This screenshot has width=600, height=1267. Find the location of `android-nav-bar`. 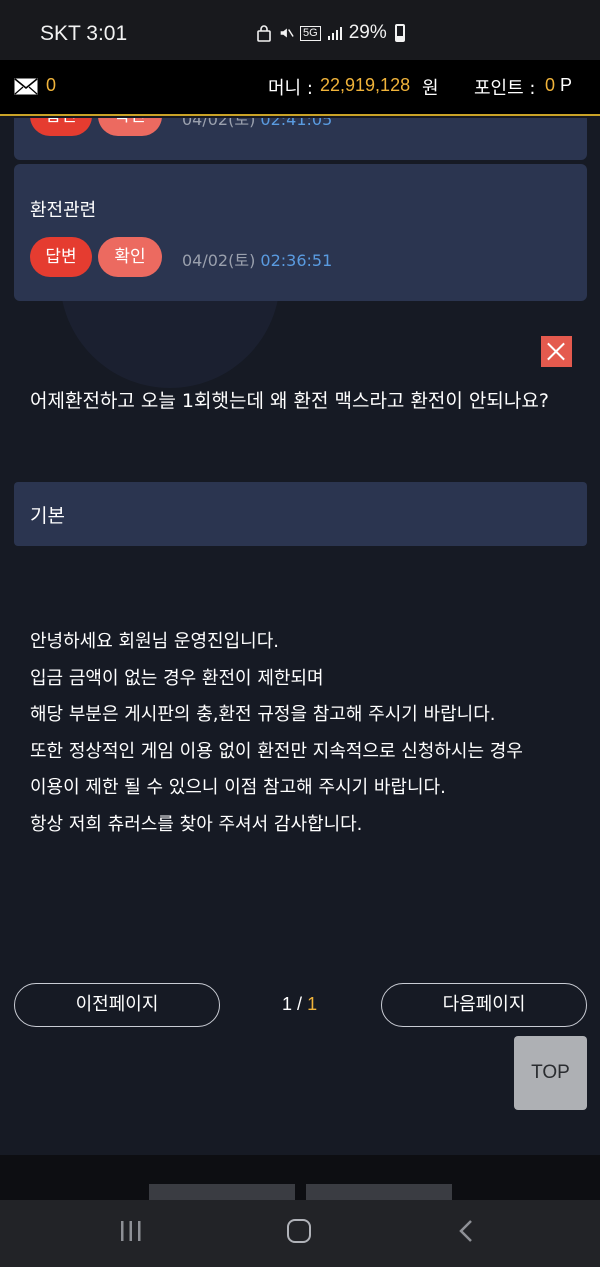

android-nav-bar is located at coordinates (300, 1233).